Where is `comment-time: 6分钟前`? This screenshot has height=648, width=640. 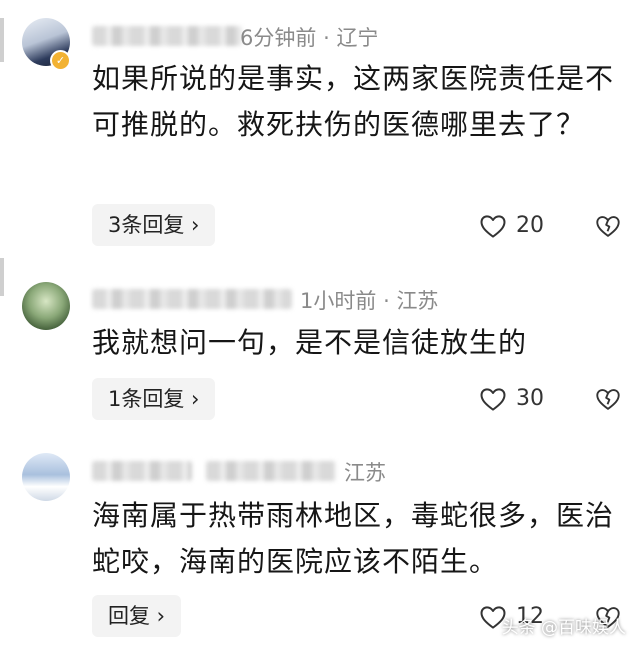
comment-time: 6分钟前 is located at coordinates (278, 38).